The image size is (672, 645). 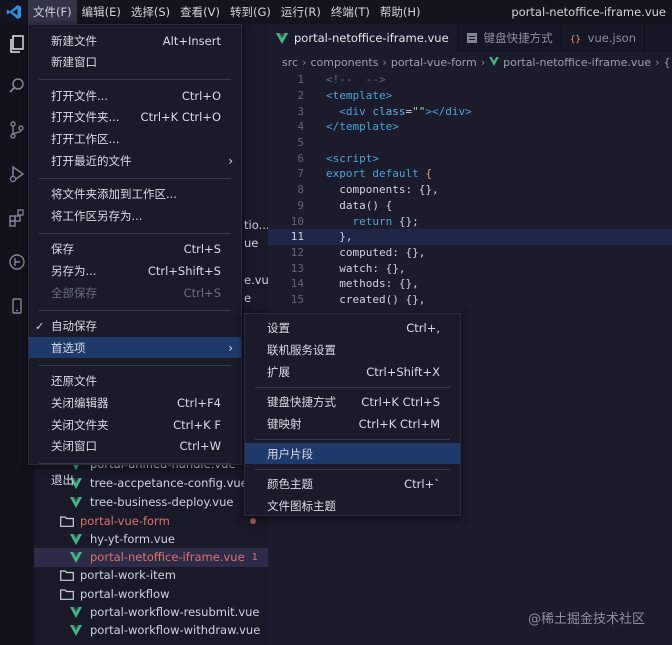 What do you see at coordinates (135, 40) in the screenshot?
I see `menu-item: 新建文件 Alt+Insert` at bounding box center [135, 40].